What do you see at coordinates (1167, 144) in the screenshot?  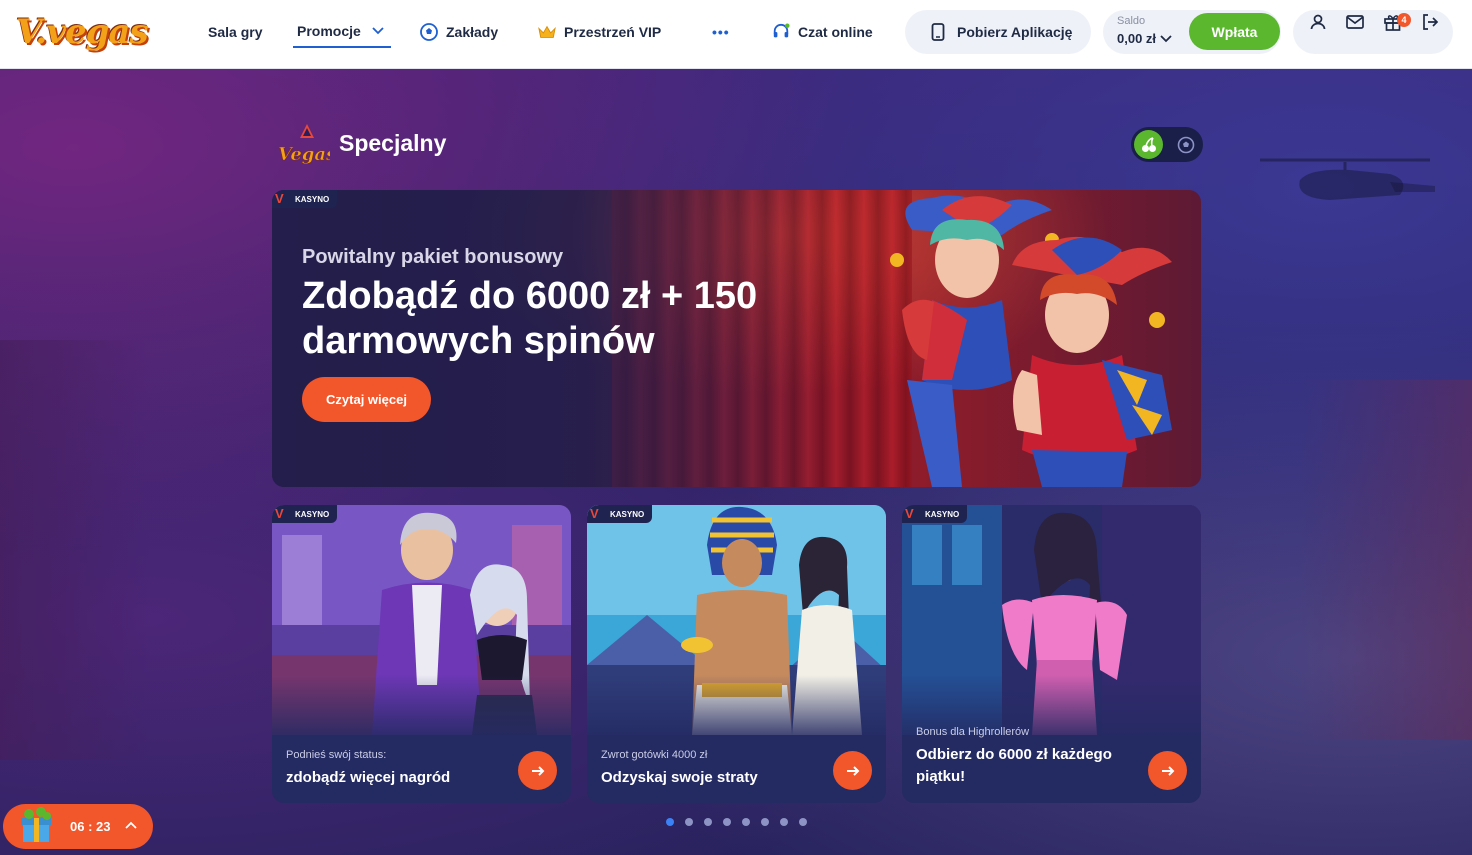 I see `casino-sports-toggle` at bounding box center [1167, 144].